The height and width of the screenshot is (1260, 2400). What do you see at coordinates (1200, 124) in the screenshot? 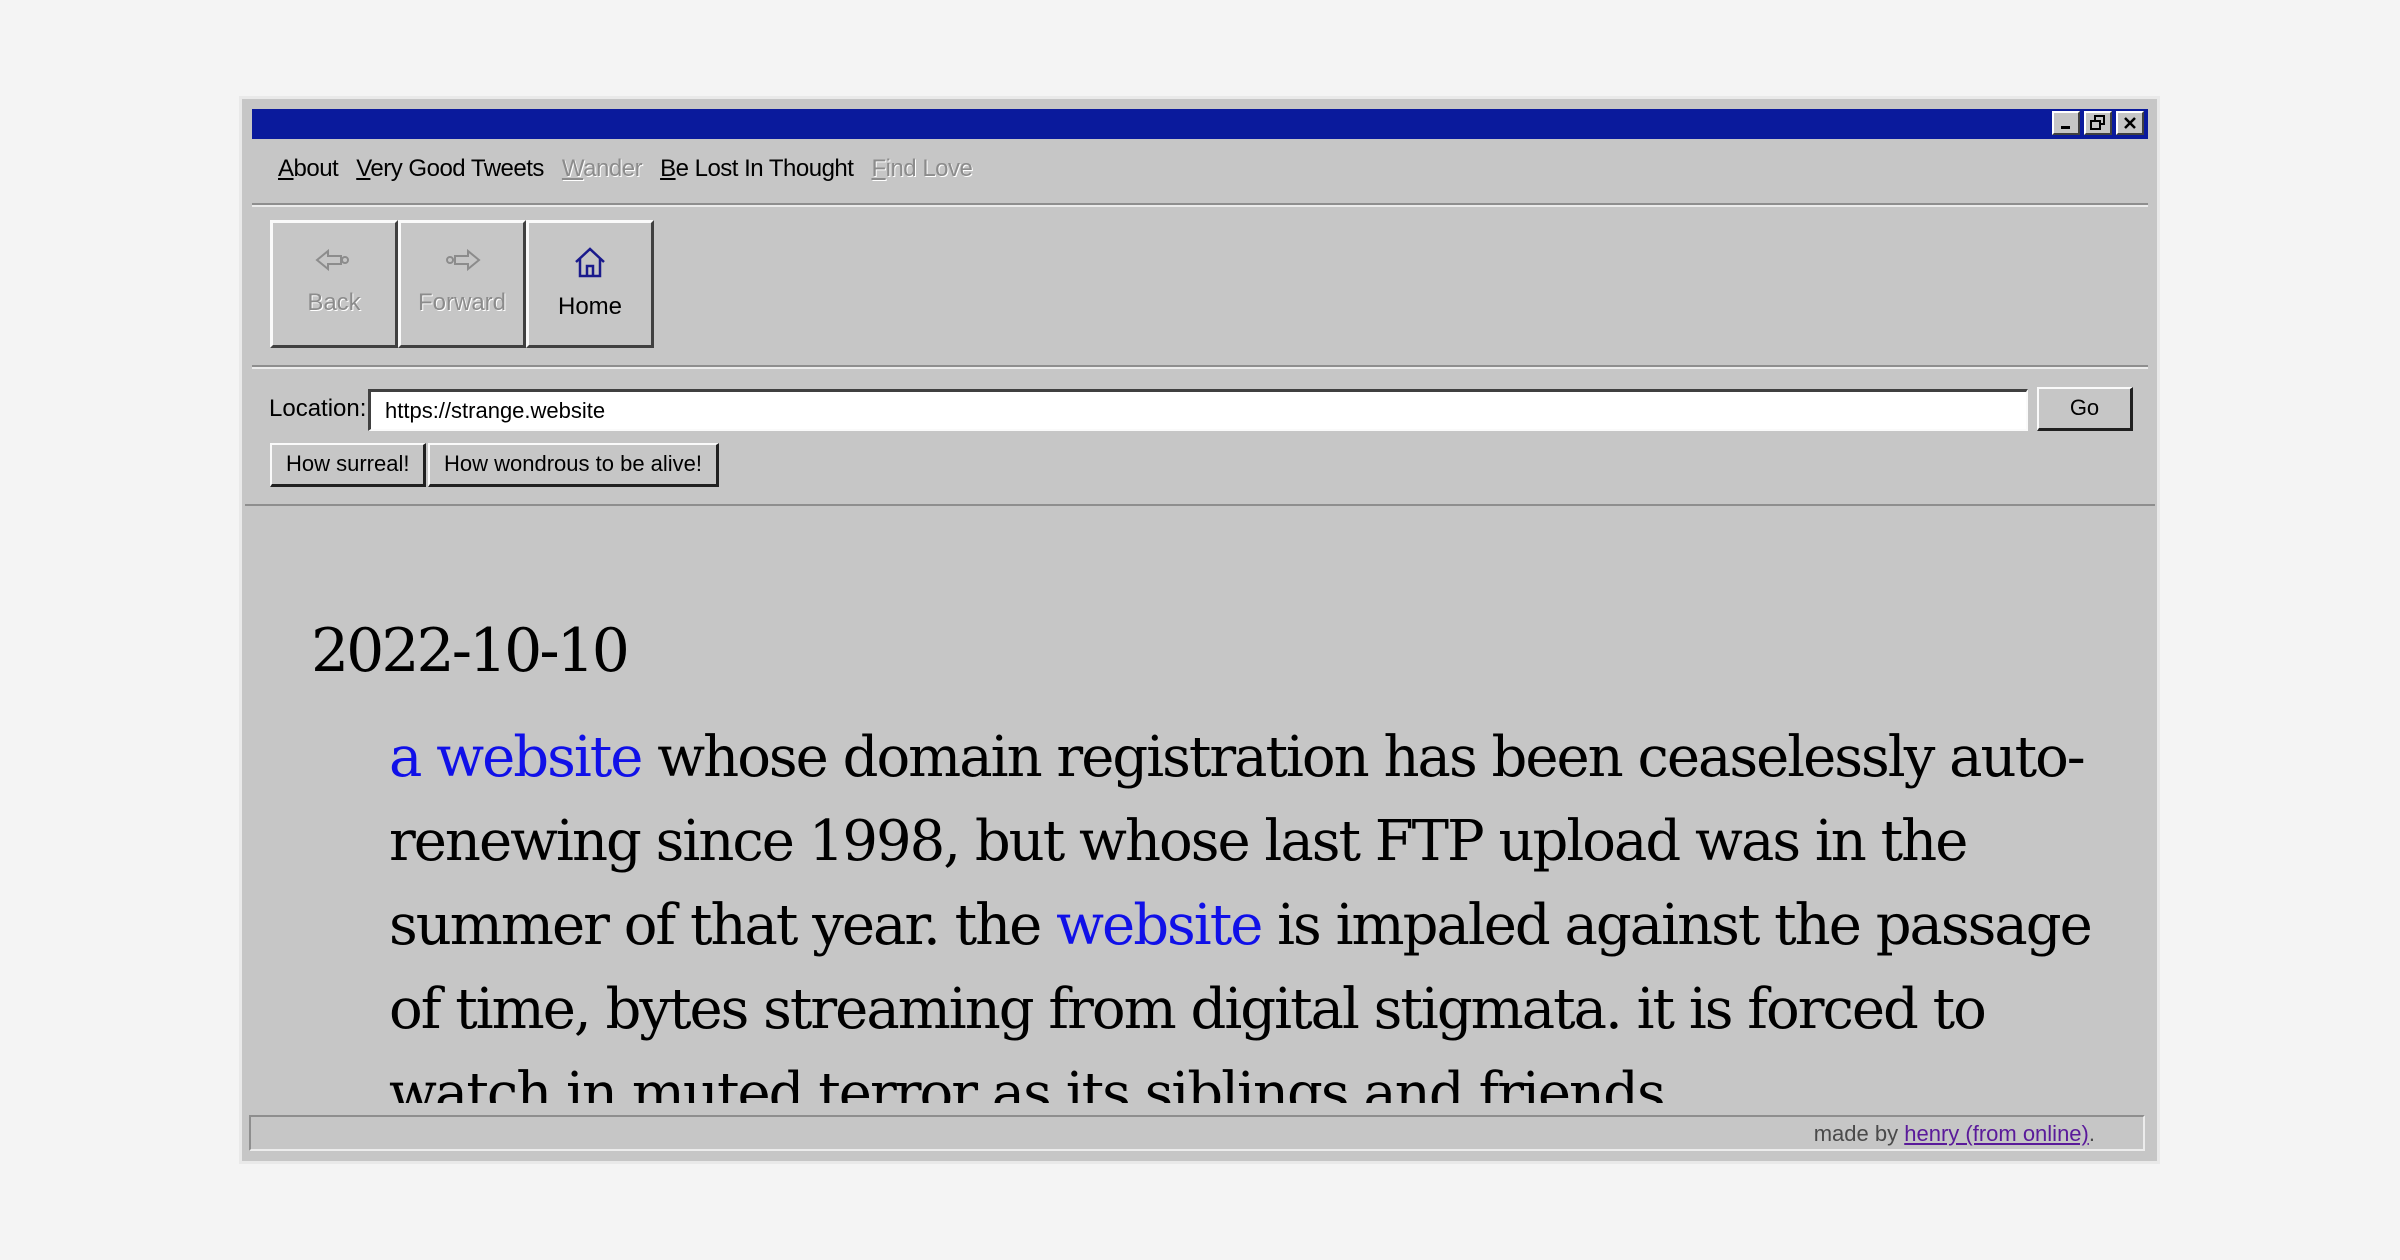
I see `title-bar` at bounding box center [1200, 124].